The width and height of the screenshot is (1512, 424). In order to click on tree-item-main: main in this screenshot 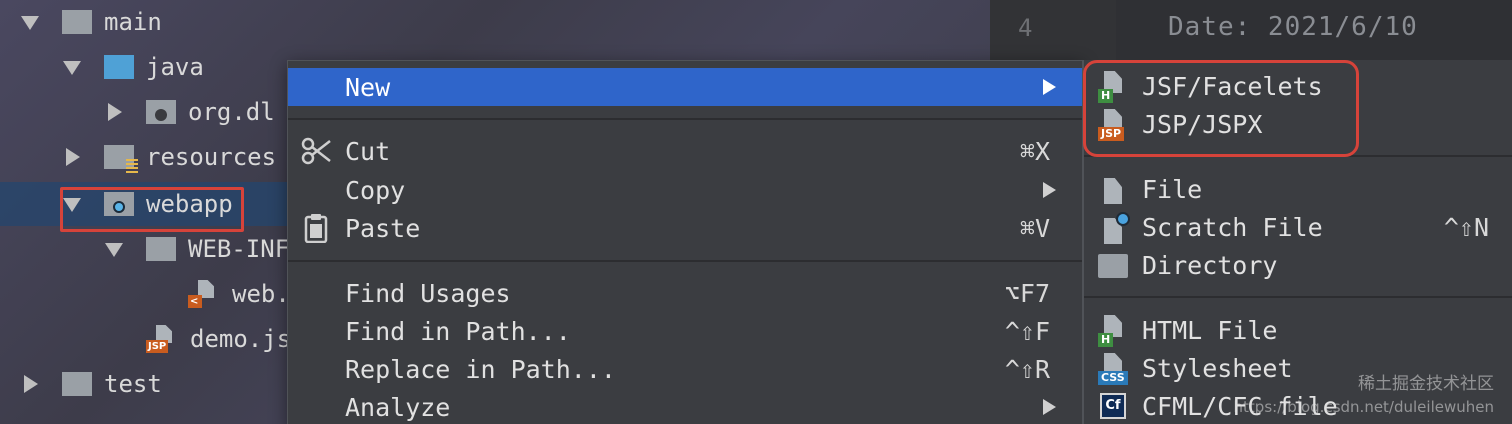, I will do `click(495, 22)`.